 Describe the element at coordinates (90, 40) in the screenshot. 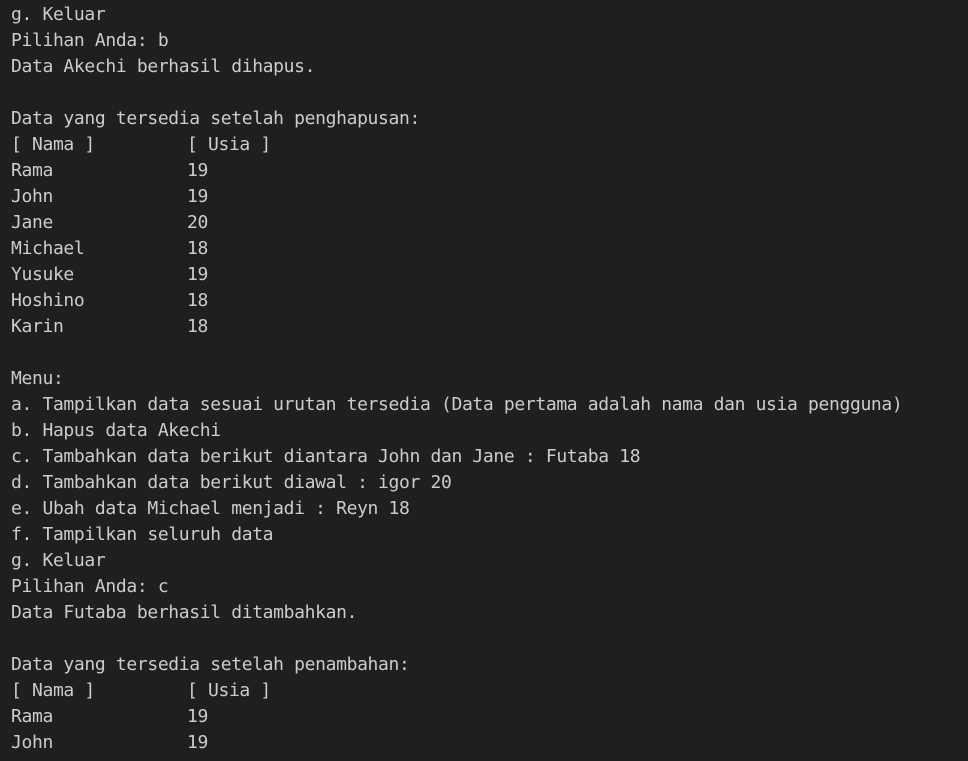

I see `output-line: Pilihan Anda: b` at that location.